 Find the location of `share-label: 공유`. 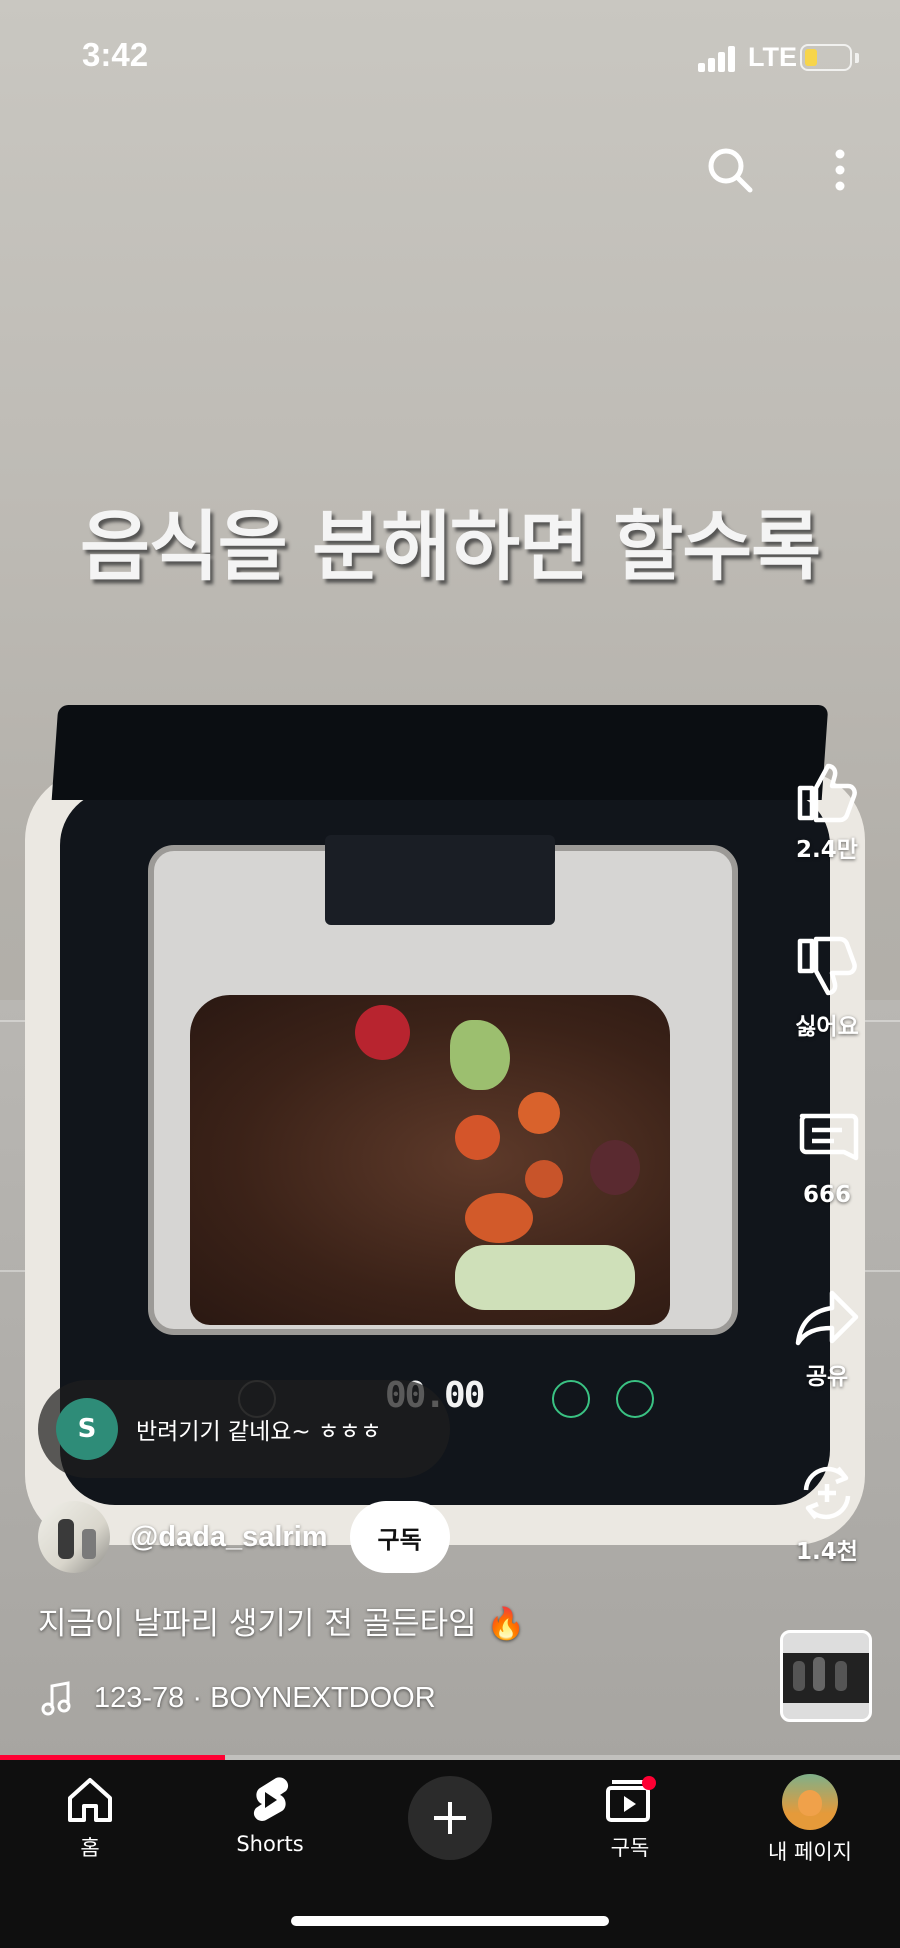

share-label: 공유 is located at coordinates (827, 1377).